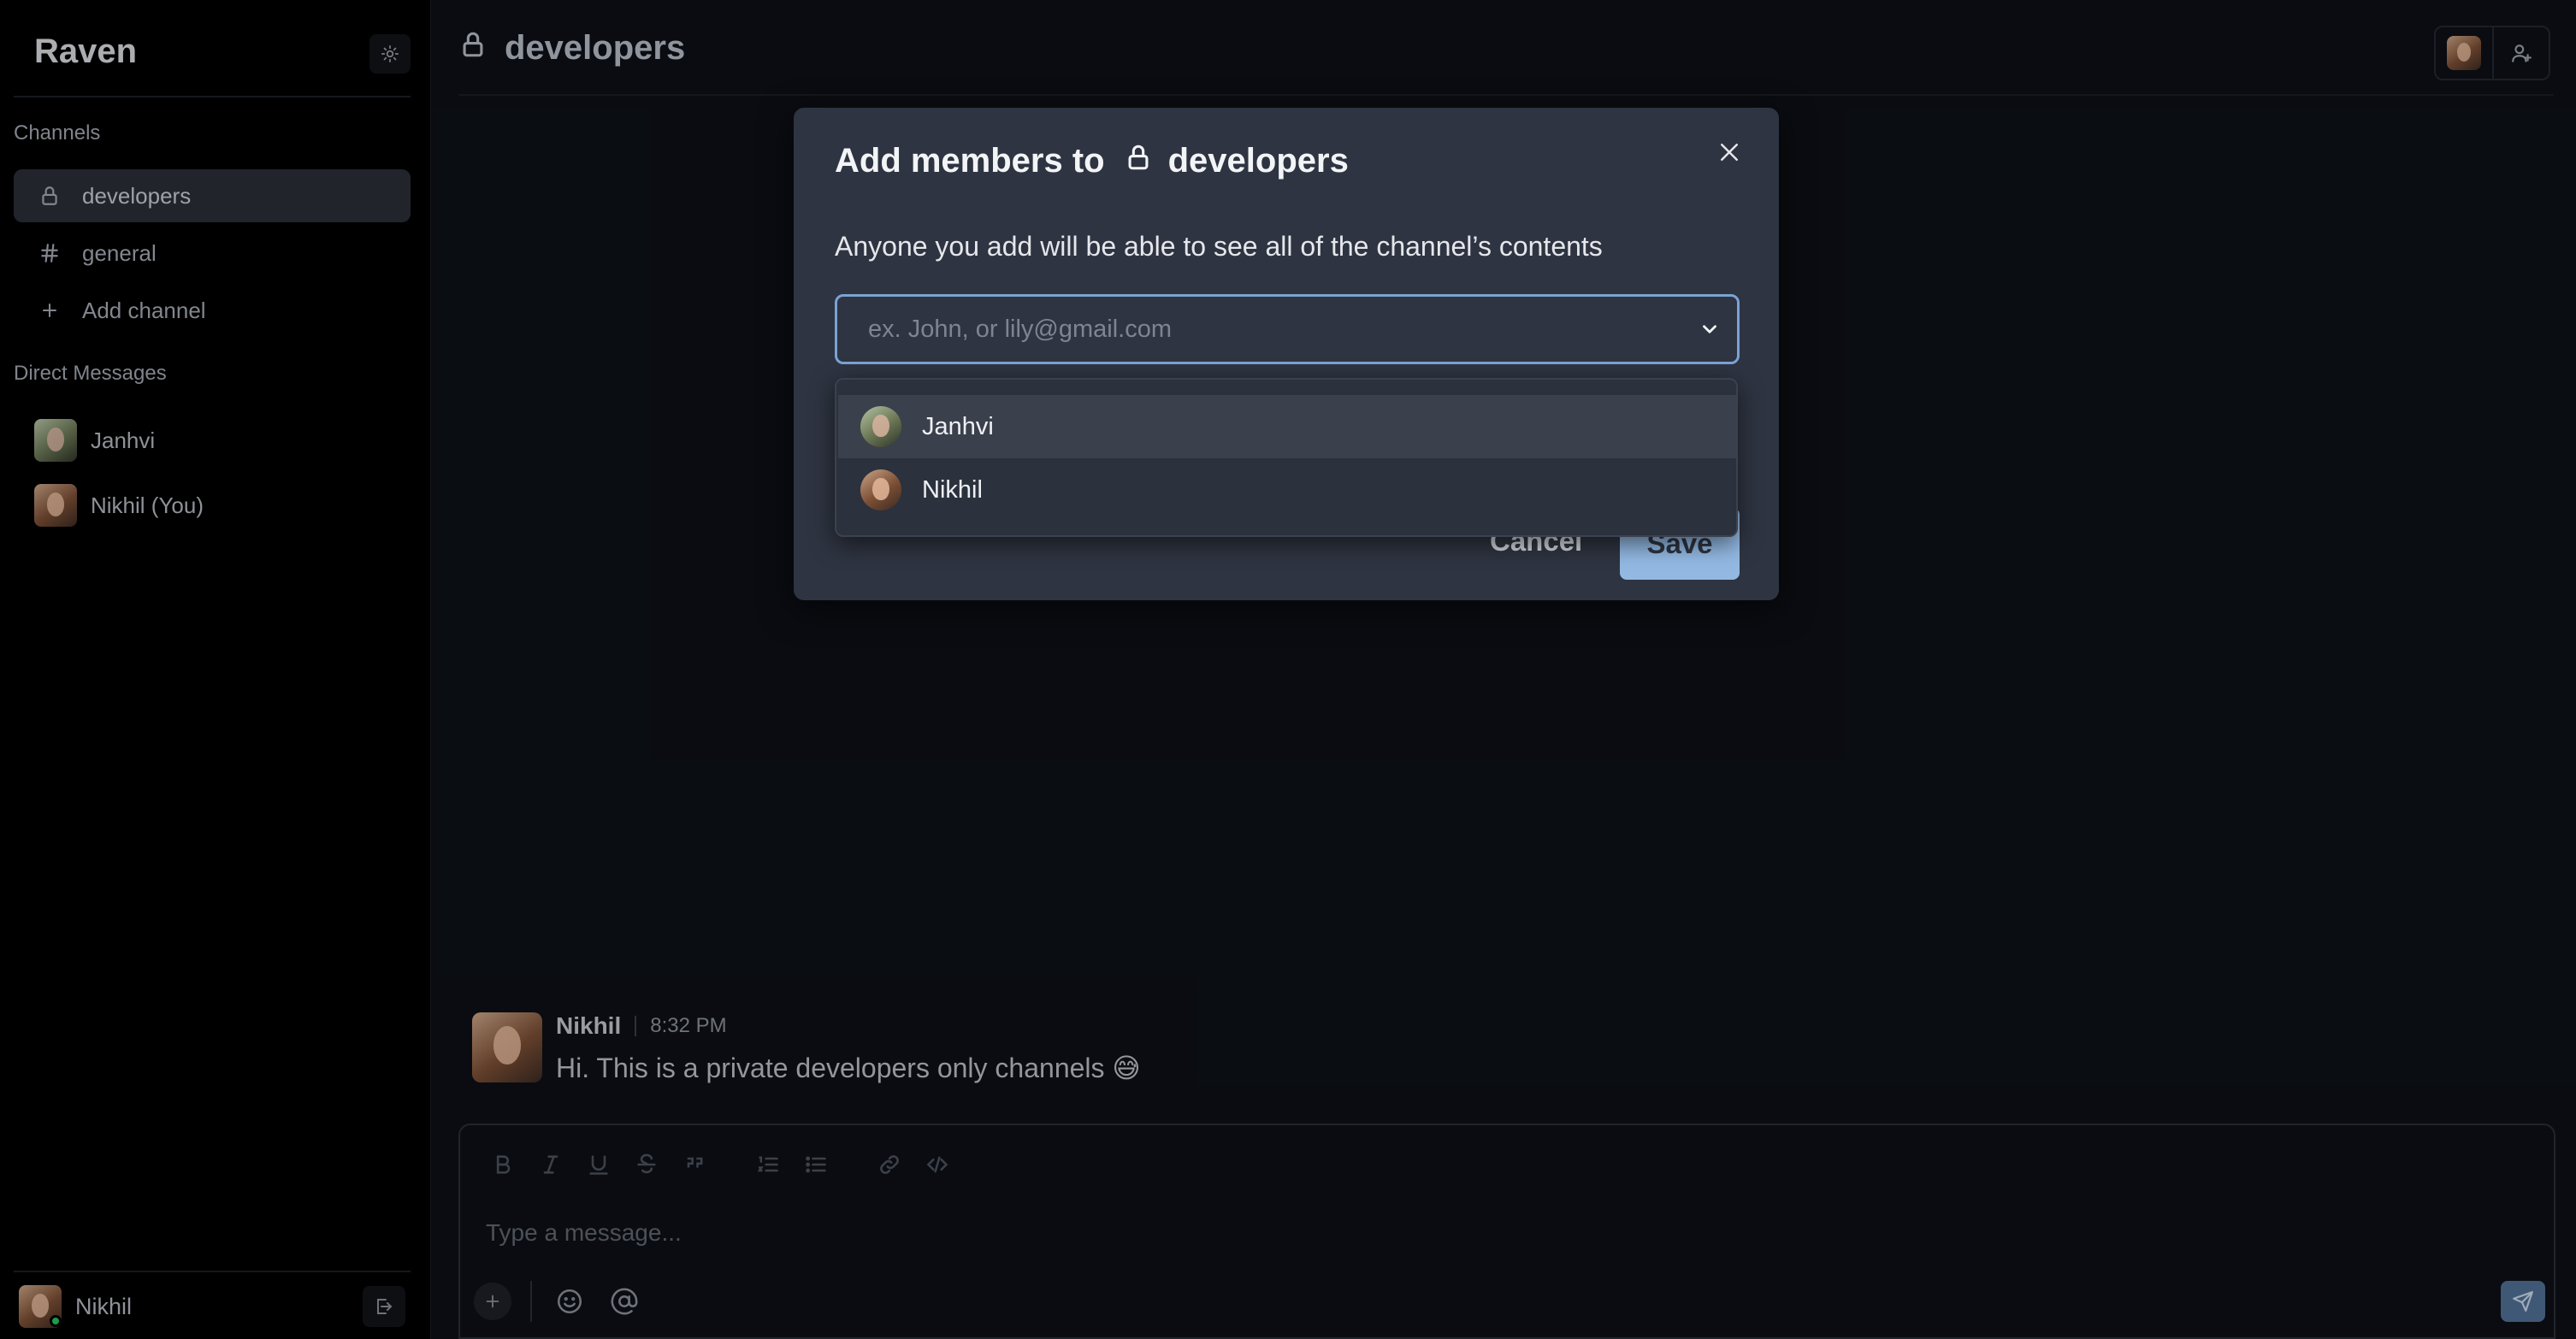 This screenshot has width=2576, height=1339. I want to click on close-button, so click(1729, 152).